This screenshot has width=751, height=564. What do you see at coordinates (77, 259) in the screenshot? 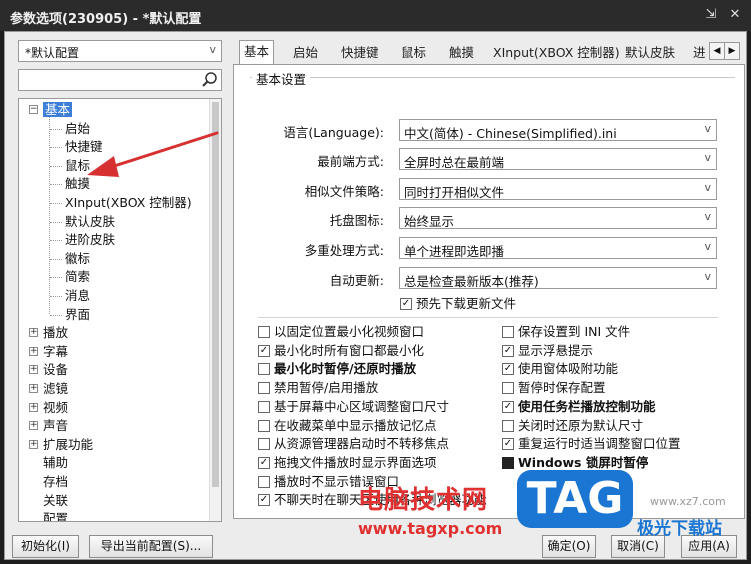
I see `tree-item-child: 徽标` at bounding box center [77, 259].